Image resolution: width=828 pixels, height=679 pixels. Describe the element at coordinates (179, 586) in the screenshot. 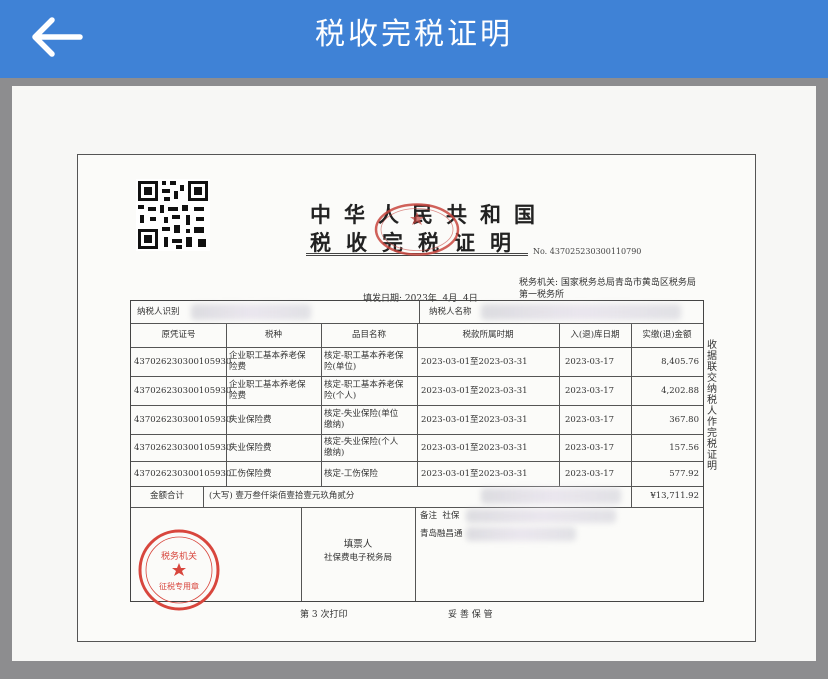

I see `seal-subtext: 征税专用章` at that location.